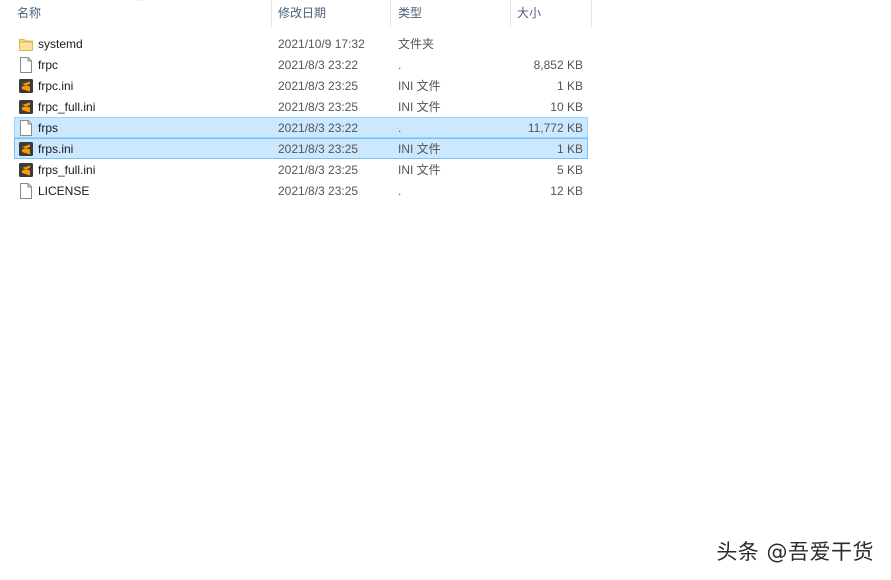  Describe the element at coordinates (554, 13) in the screenshot. I see `column-header-size: 大小` at that location.